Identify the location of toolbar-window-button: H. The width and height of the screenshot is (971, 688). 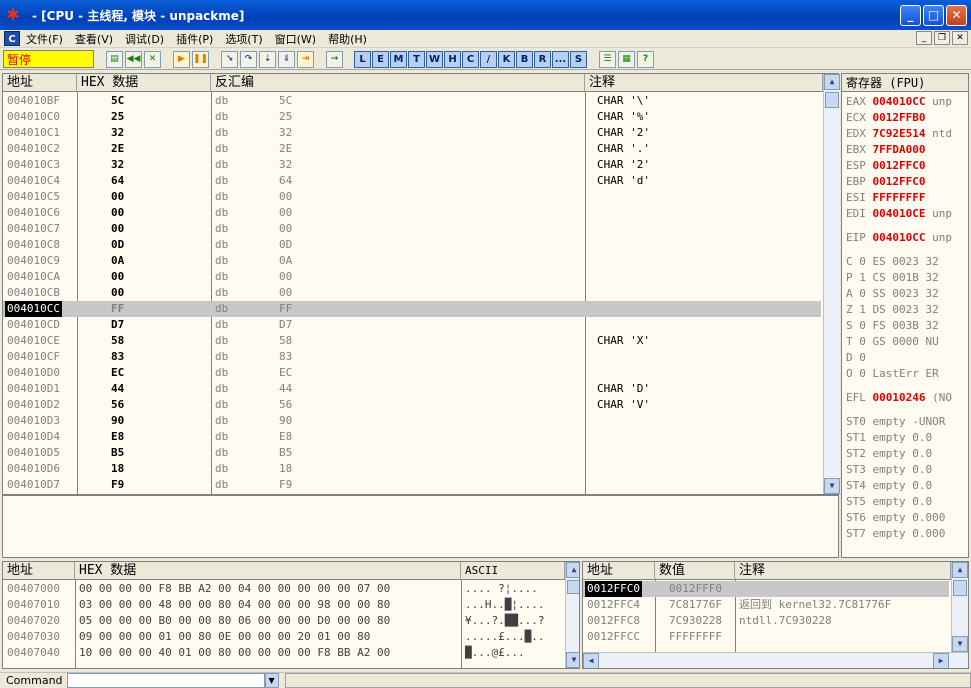
(452, 59).